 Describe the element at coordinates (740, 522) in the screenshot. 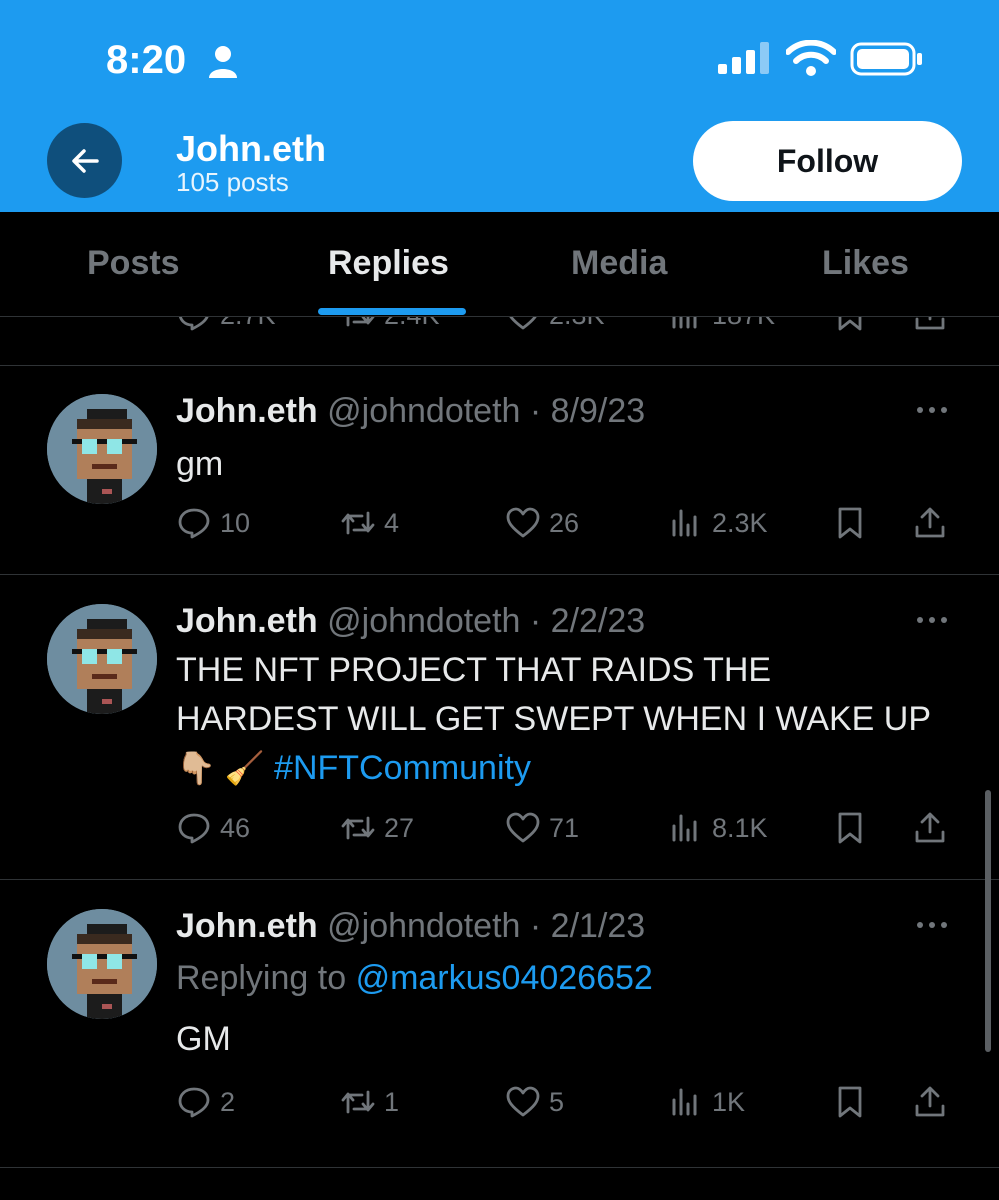

I see `views-count: 2.3K` at that location.